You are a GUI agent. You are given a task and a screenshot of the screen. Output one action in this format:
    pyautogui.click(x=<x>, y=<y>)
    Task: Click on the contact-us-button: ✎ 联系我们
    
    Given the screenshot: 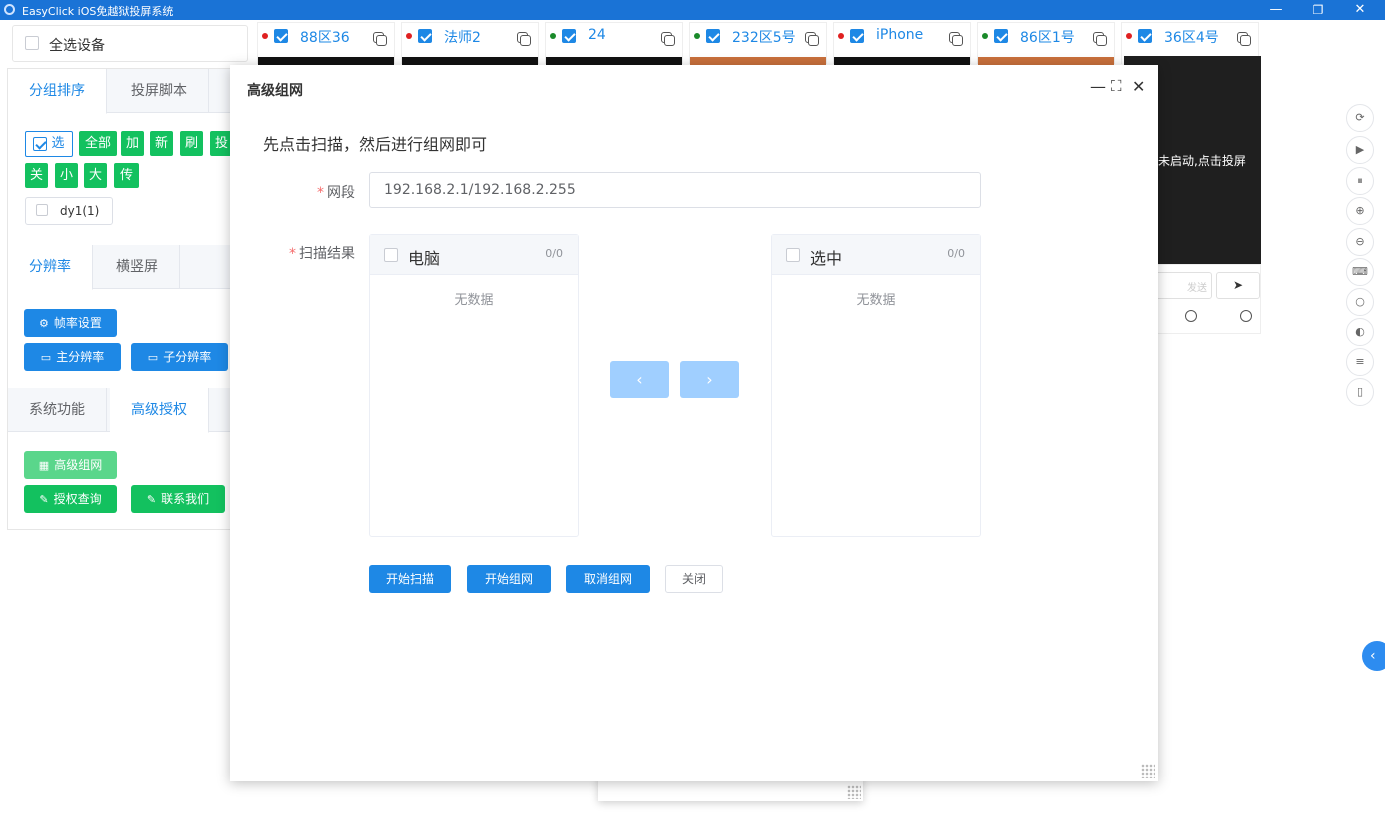 What is the action you would take?
    pyautogui.click(x=178, y=499)
    